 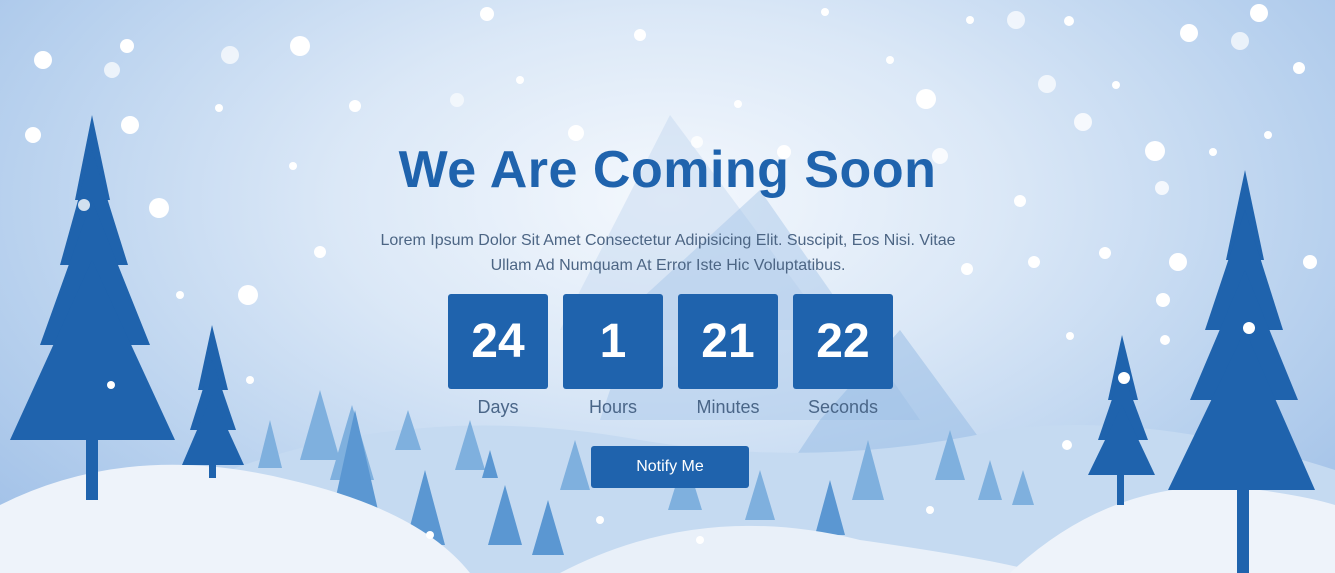 I want to click on countdown-days-value: 24, so click(x=498, y=341).